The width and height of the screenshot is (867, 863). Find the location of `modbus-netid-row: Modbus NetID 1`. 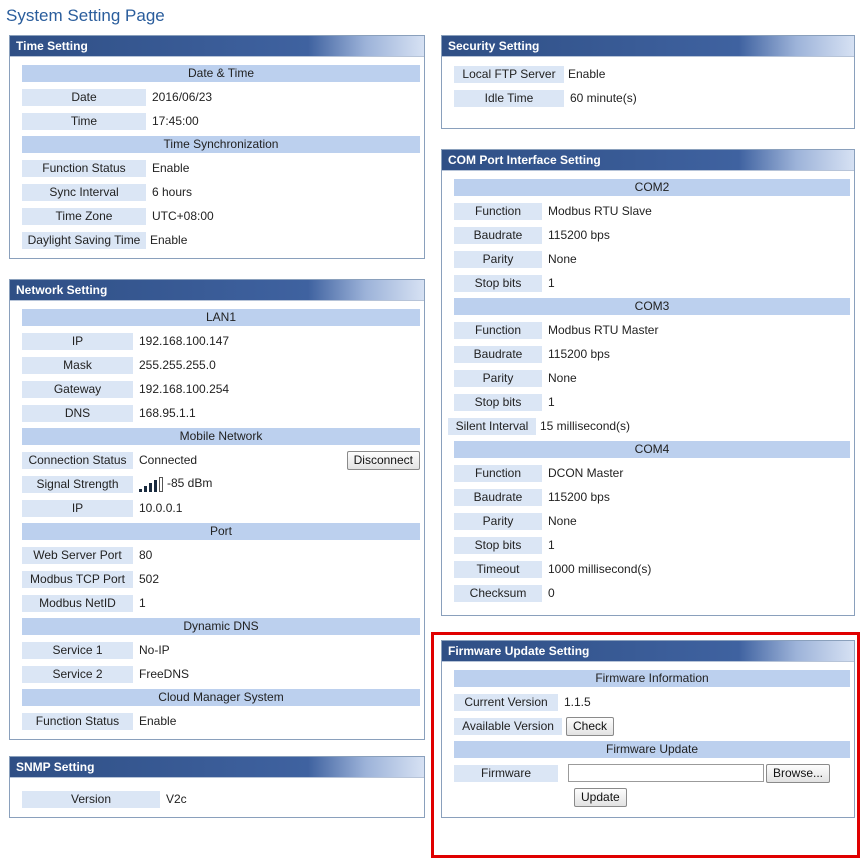

modbus-netid-row: Modbus NetID 1 is located at coordinates (217, 603).